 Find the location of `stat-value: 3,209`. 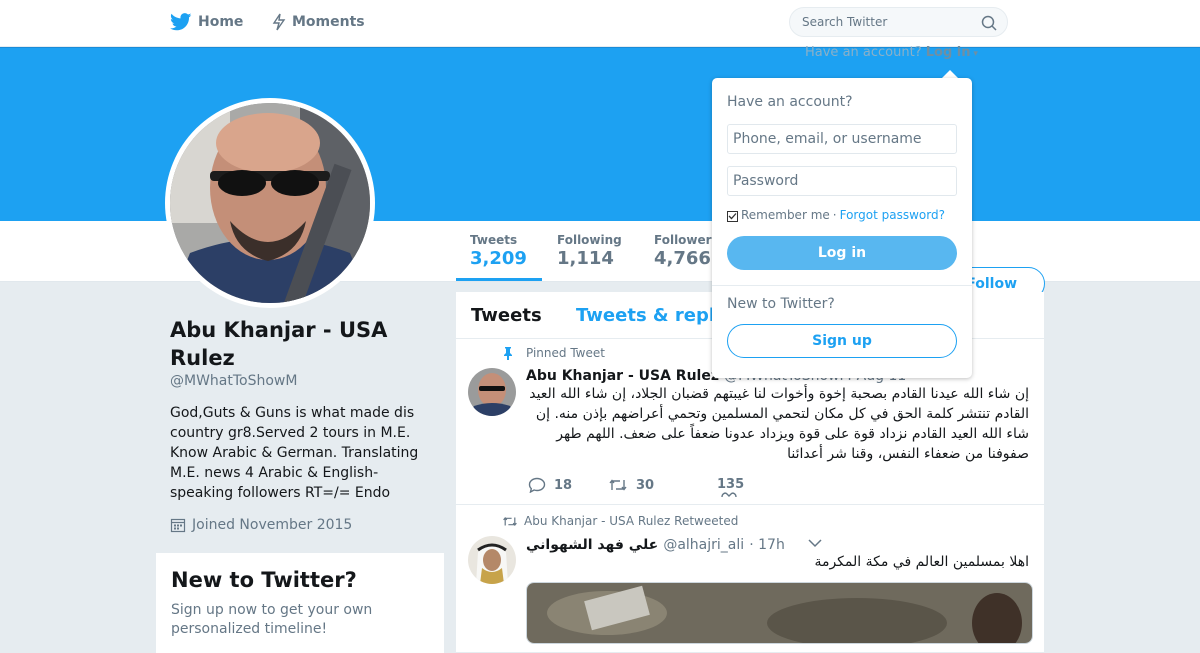

stat-value: 3,209 is located at coordinates (498, 258).